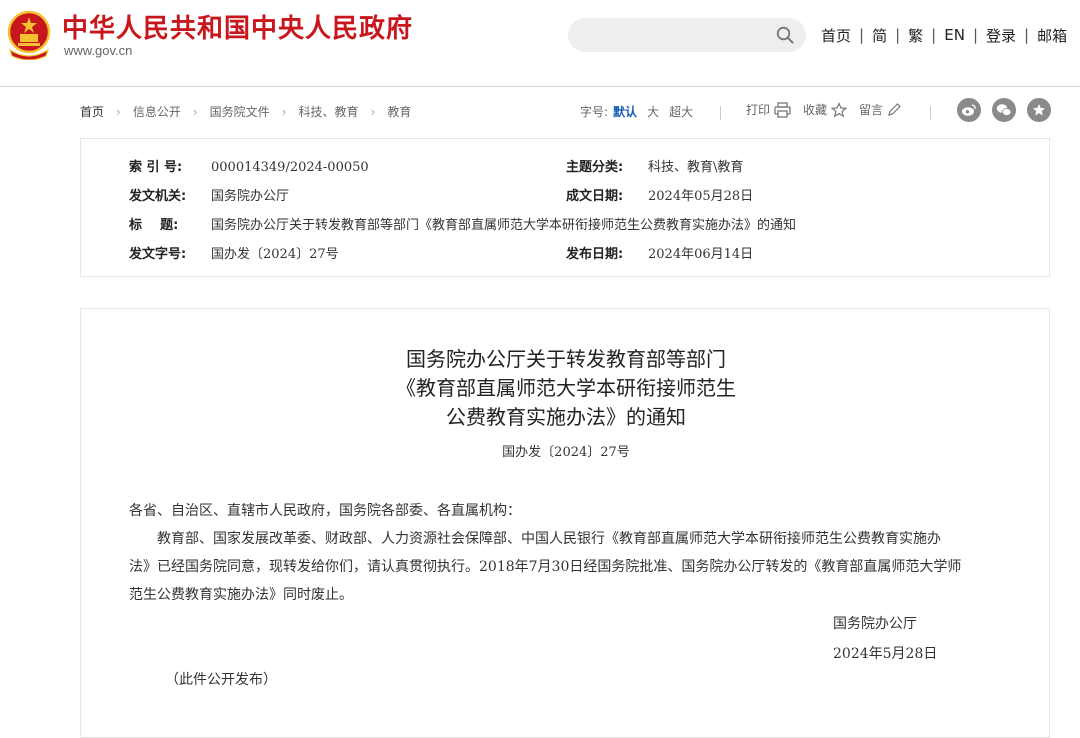  Describe the element at coordinates (156, 167) in the screenshot. I see `meta-index-label: 索 引 号:` at that location.